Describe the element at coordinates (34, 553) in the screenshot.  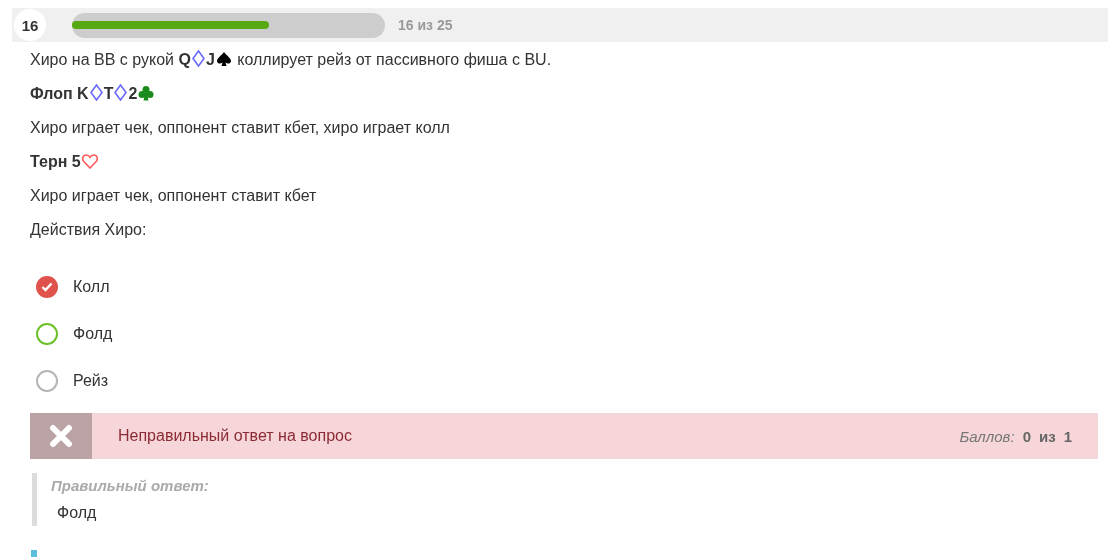
I see `edge-marker` at that location.